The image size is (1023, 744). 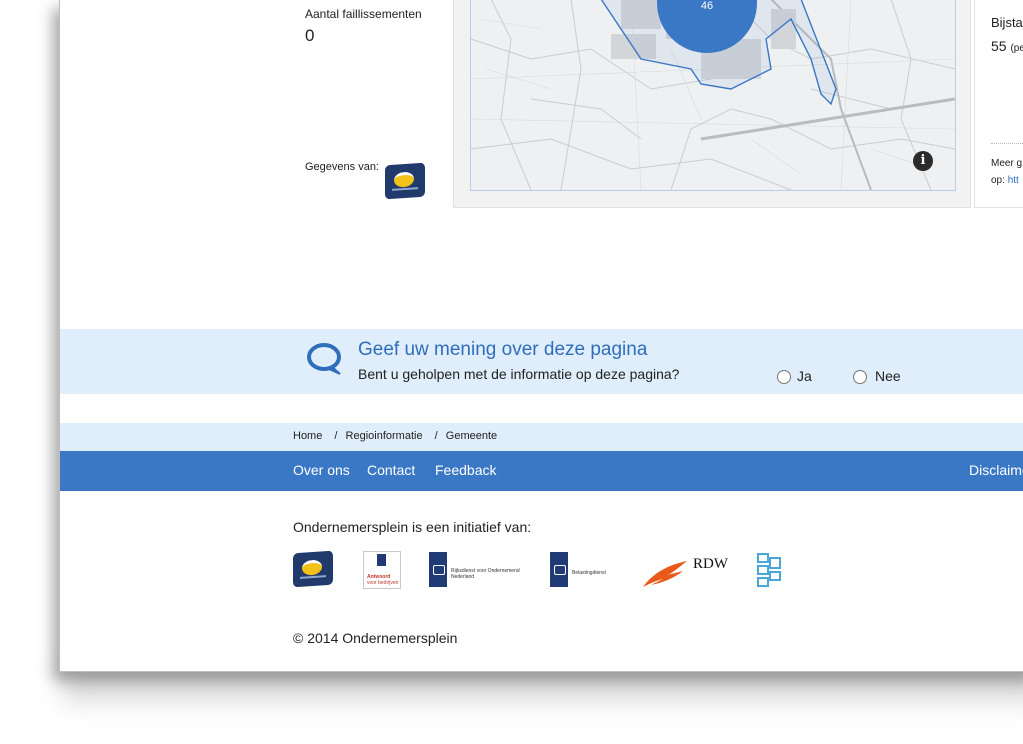 I want to click on rdw-feather-icon, so click(x=665, y=574).